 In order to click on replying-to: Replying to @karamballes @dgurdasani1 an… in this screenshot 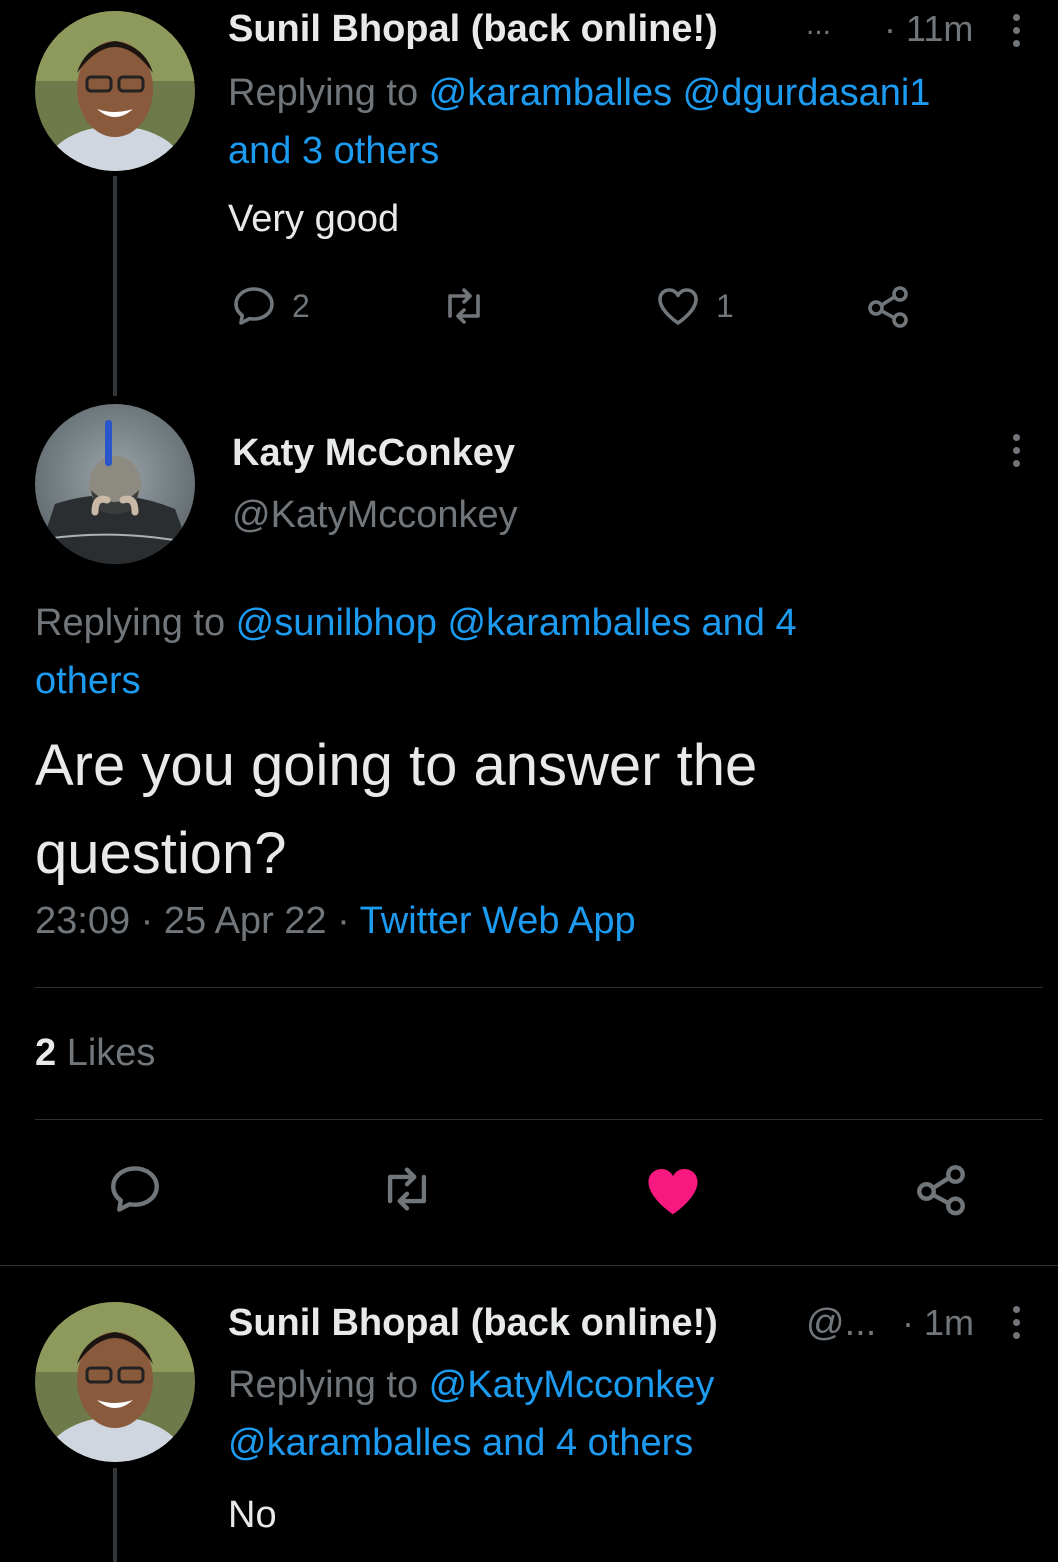, I will do `click(633, 122)`.